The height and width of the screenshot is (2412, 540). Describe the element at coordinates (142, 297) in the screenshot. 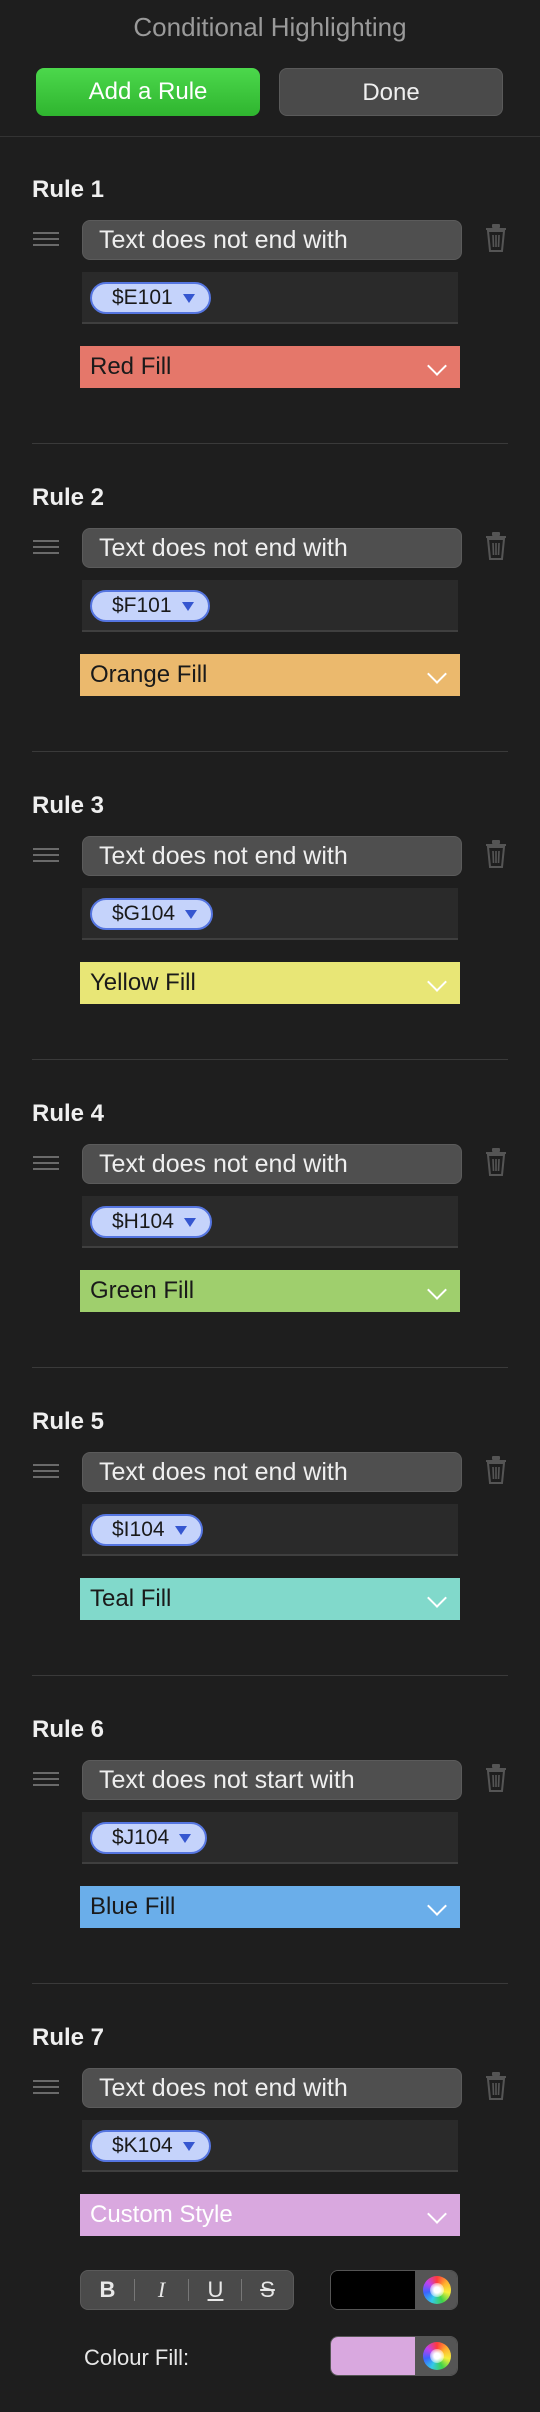

I see `cell-reference-text: $E101` at that location.